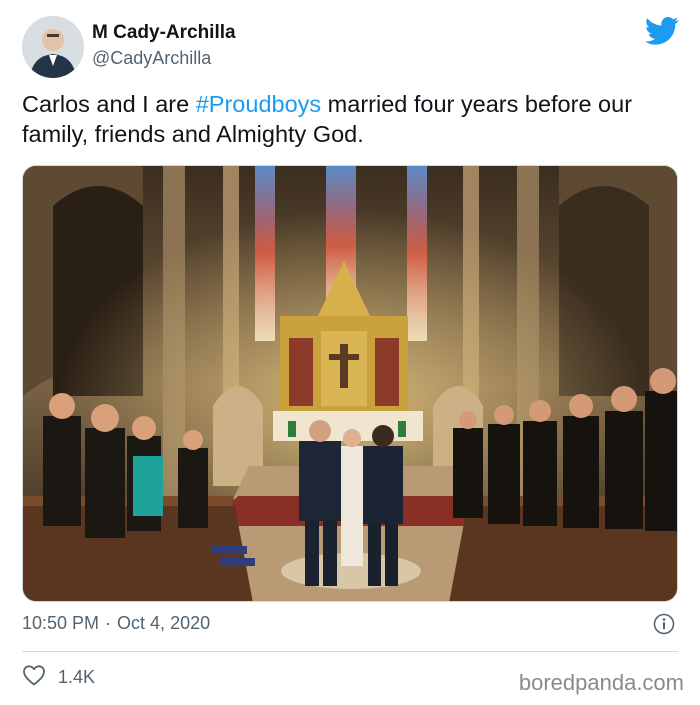  I want to click on tweet-time: 10:50 PM, so click(61, 623).